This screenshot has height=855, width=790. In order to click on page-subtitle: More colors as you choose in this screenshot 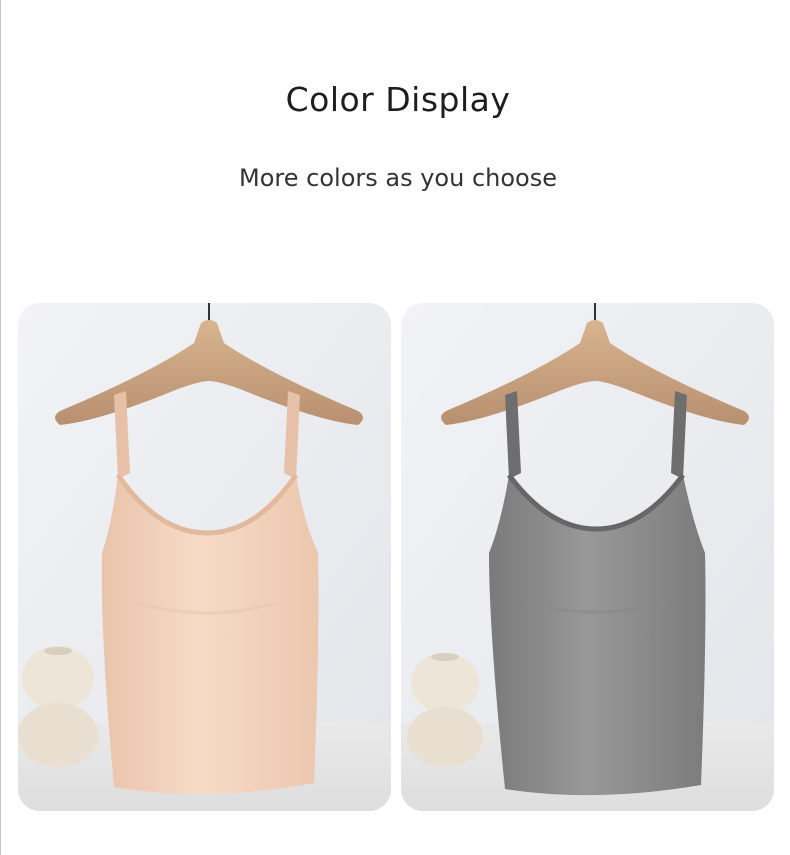, I will do `click(398, 178)`.